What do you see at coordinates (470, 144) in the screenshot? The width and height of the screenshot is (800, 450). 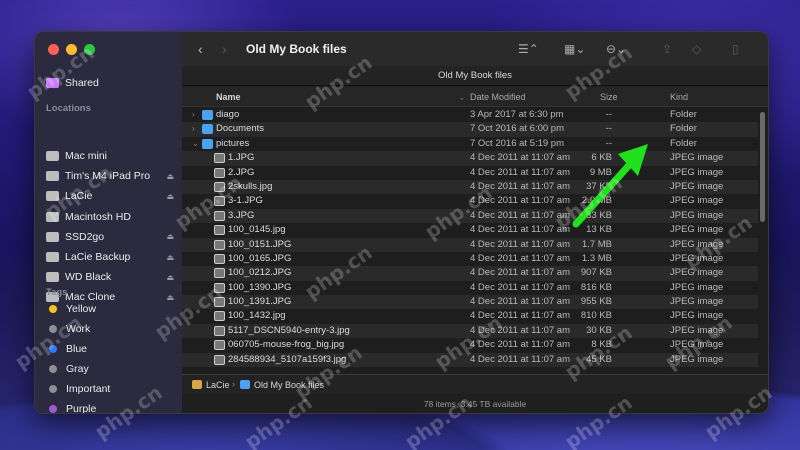 I see `table-row: ⌄ pictures 7 Oct 2016 at 5:19 pm -- Folder` at bounding box center [470, 144].